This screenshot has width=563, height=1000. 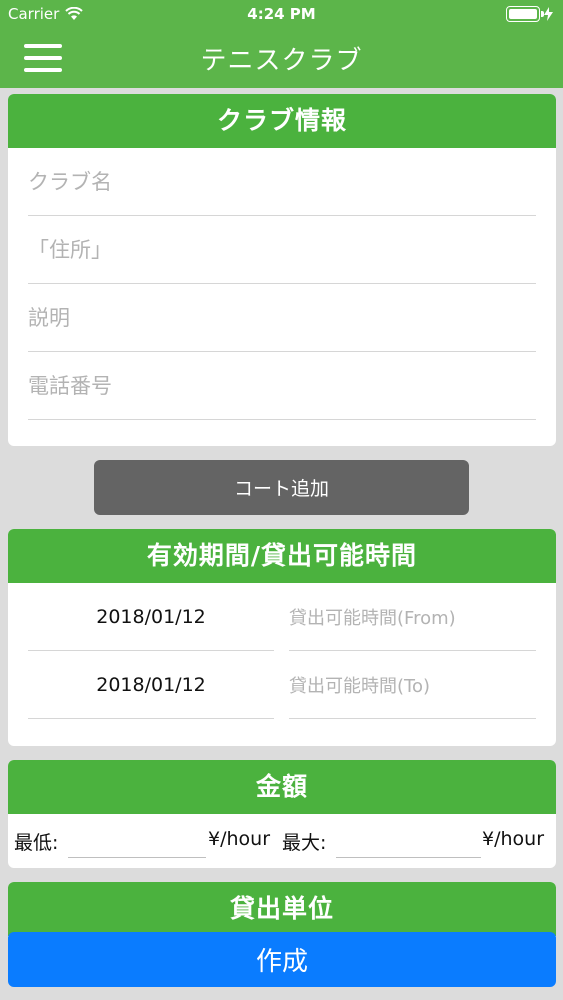 What do you see at coordinates (525, 14) in the screenshot?
I see `battery-icon` at bounding box center [525, 14].